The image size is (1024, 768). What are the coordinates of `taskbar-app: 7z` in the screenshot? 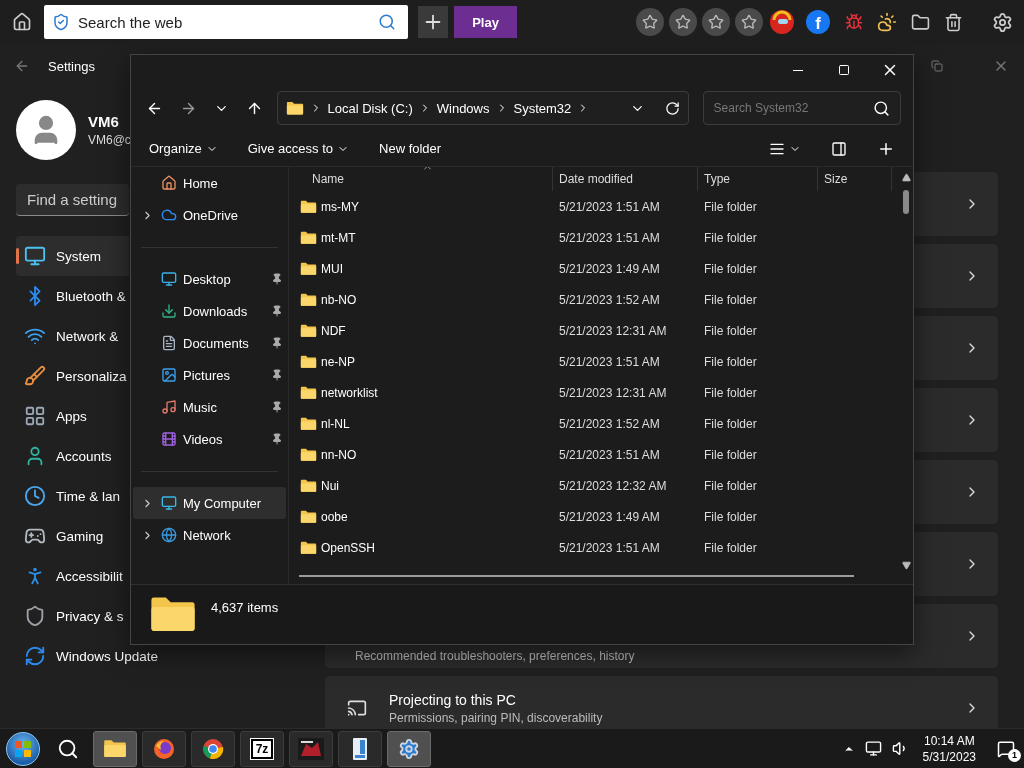 It's located at (262, 748).